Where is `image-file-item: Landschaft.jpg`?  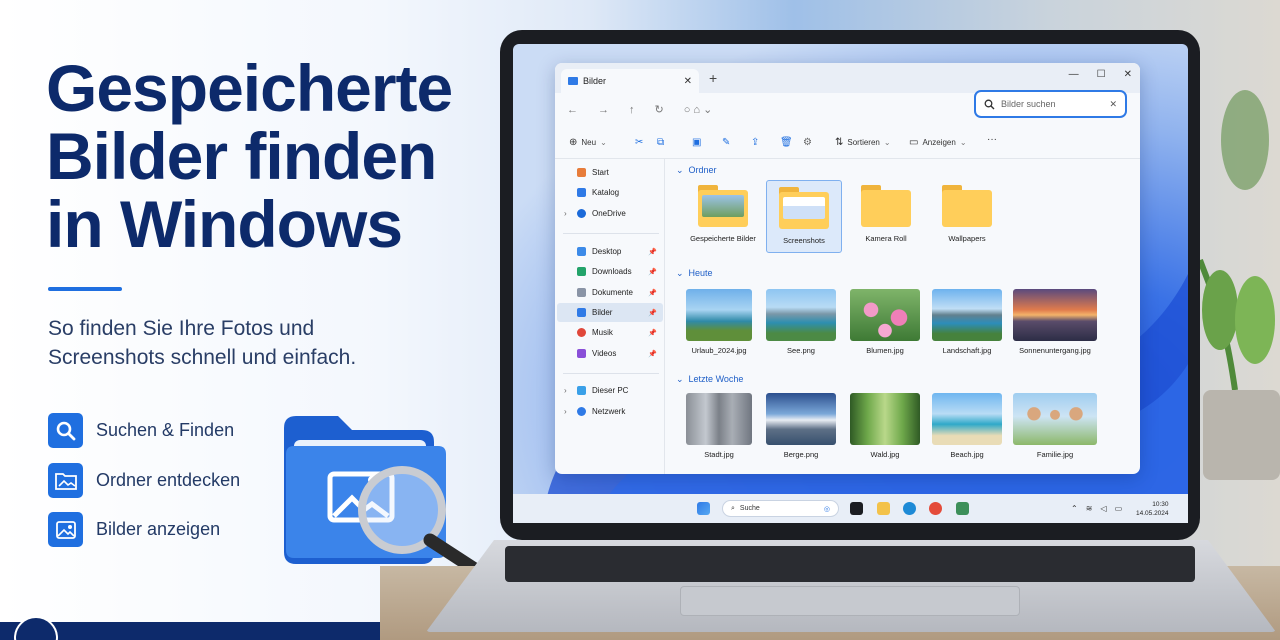 image-file-item: Landschaft.jpg is located at coordinates (967, 322).